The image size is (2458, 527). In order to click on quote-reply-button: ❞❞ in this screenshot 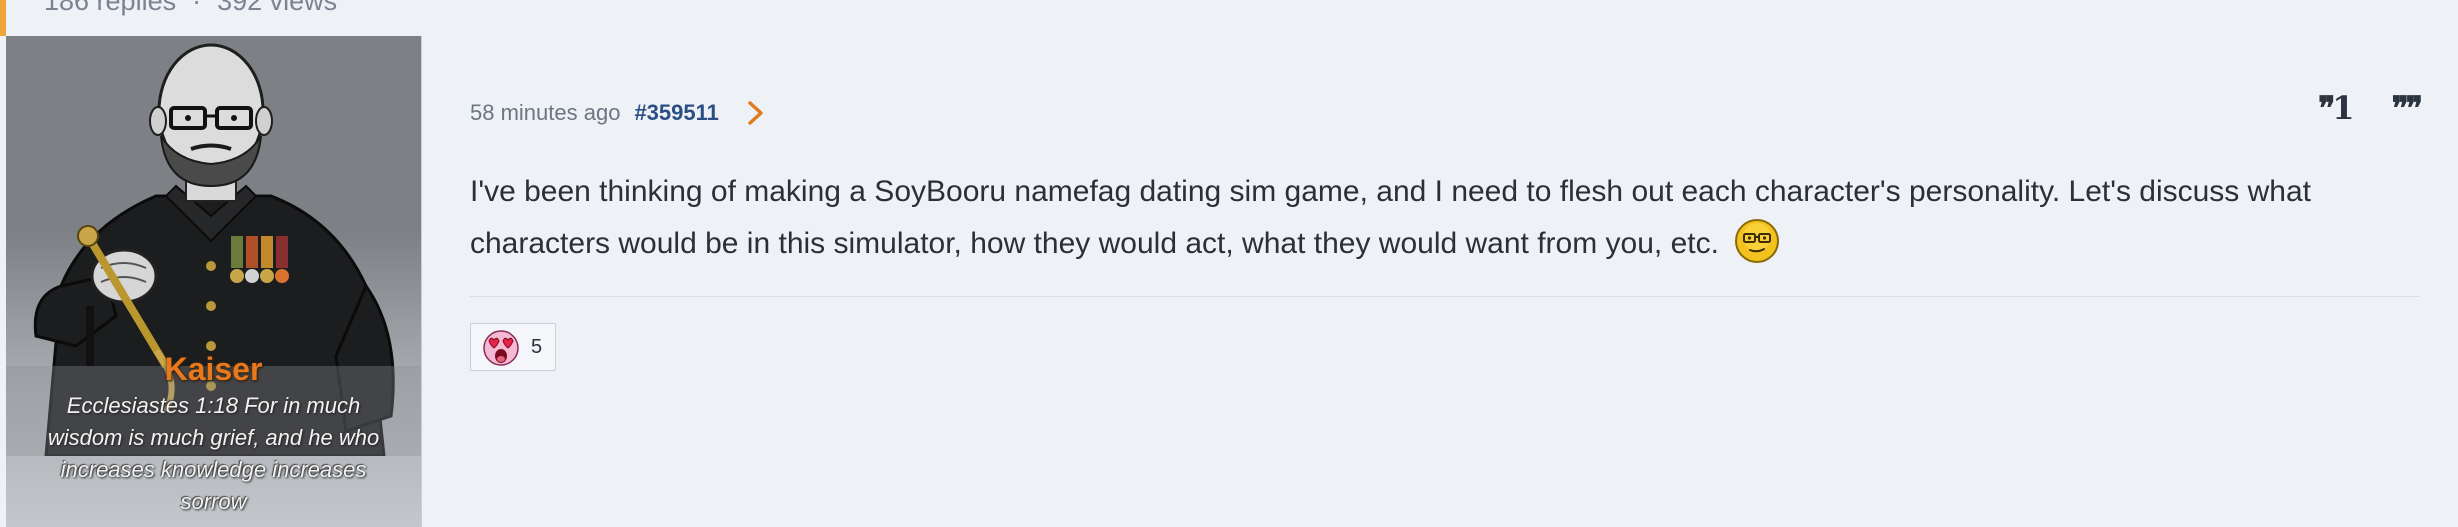, I will do `click(2407, 108)`.